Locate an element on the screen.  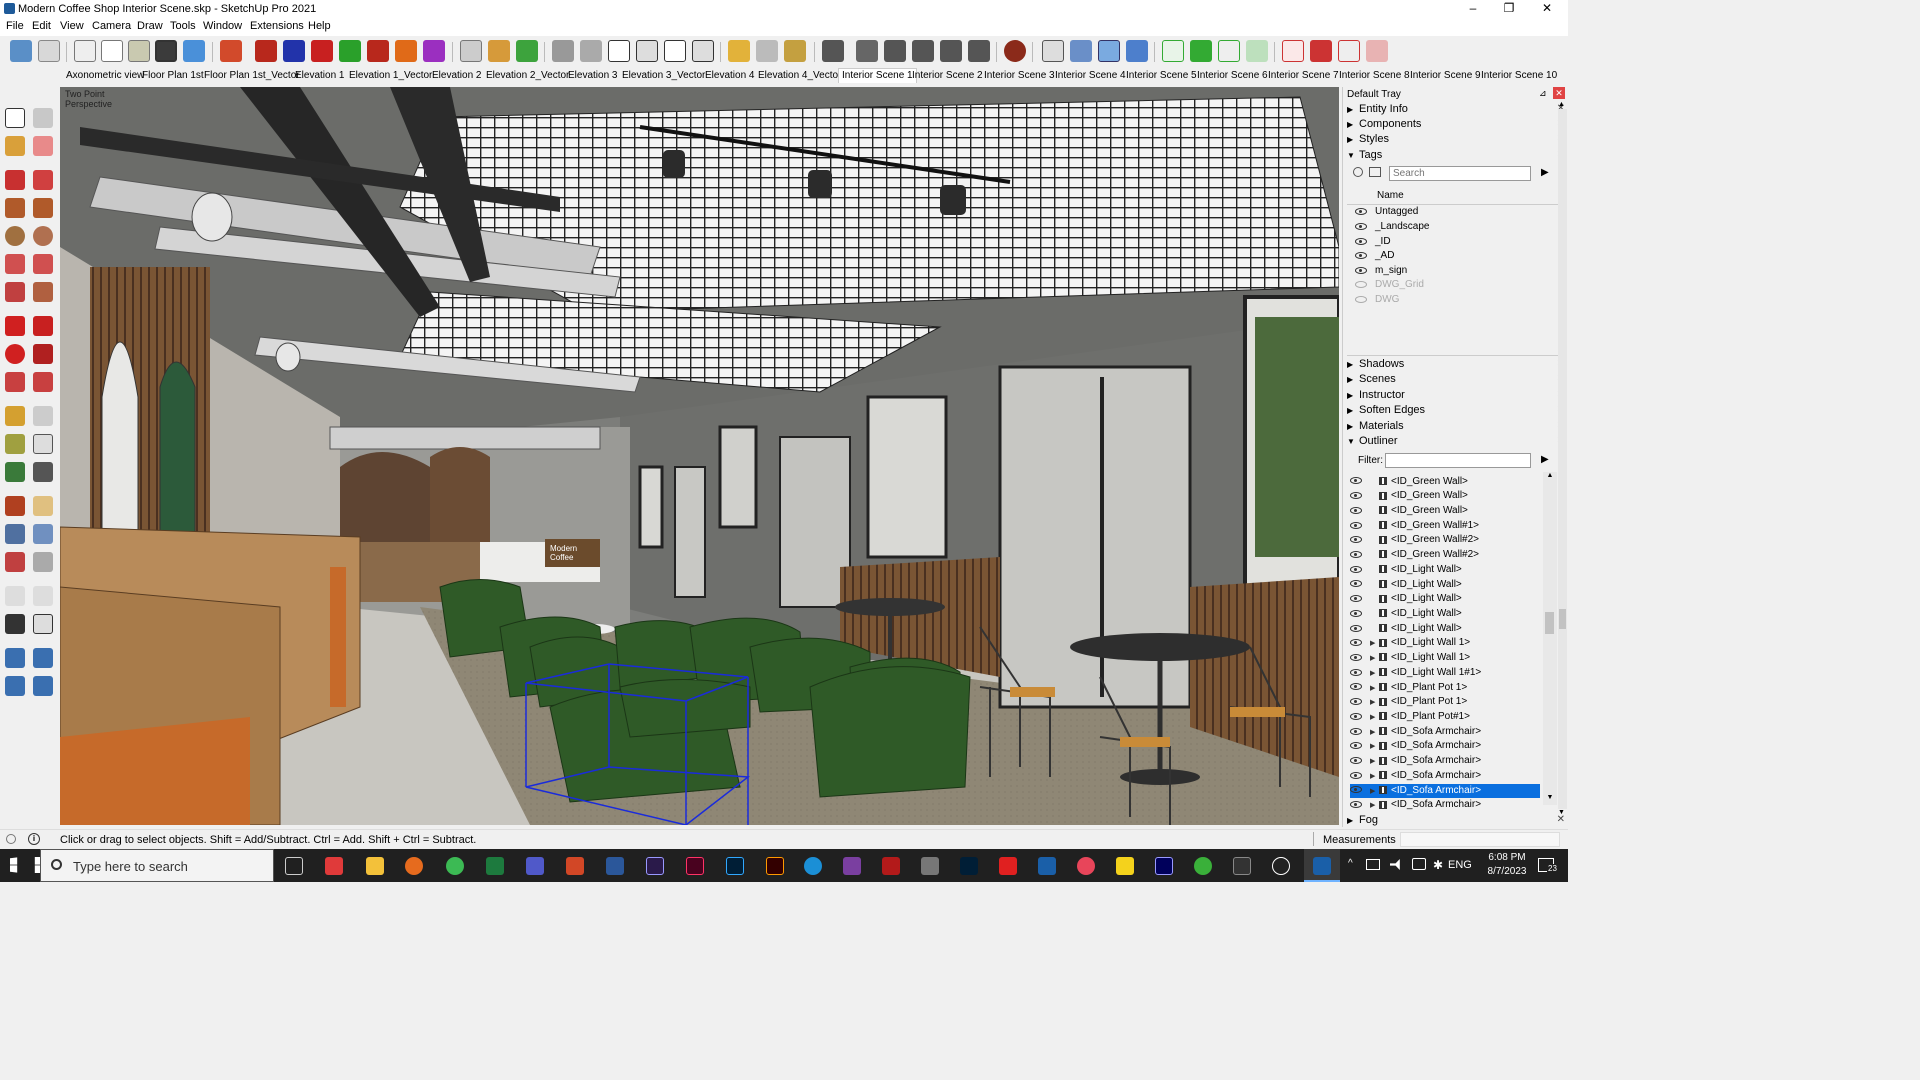
trim-icon is located at coordinates (527, 51).